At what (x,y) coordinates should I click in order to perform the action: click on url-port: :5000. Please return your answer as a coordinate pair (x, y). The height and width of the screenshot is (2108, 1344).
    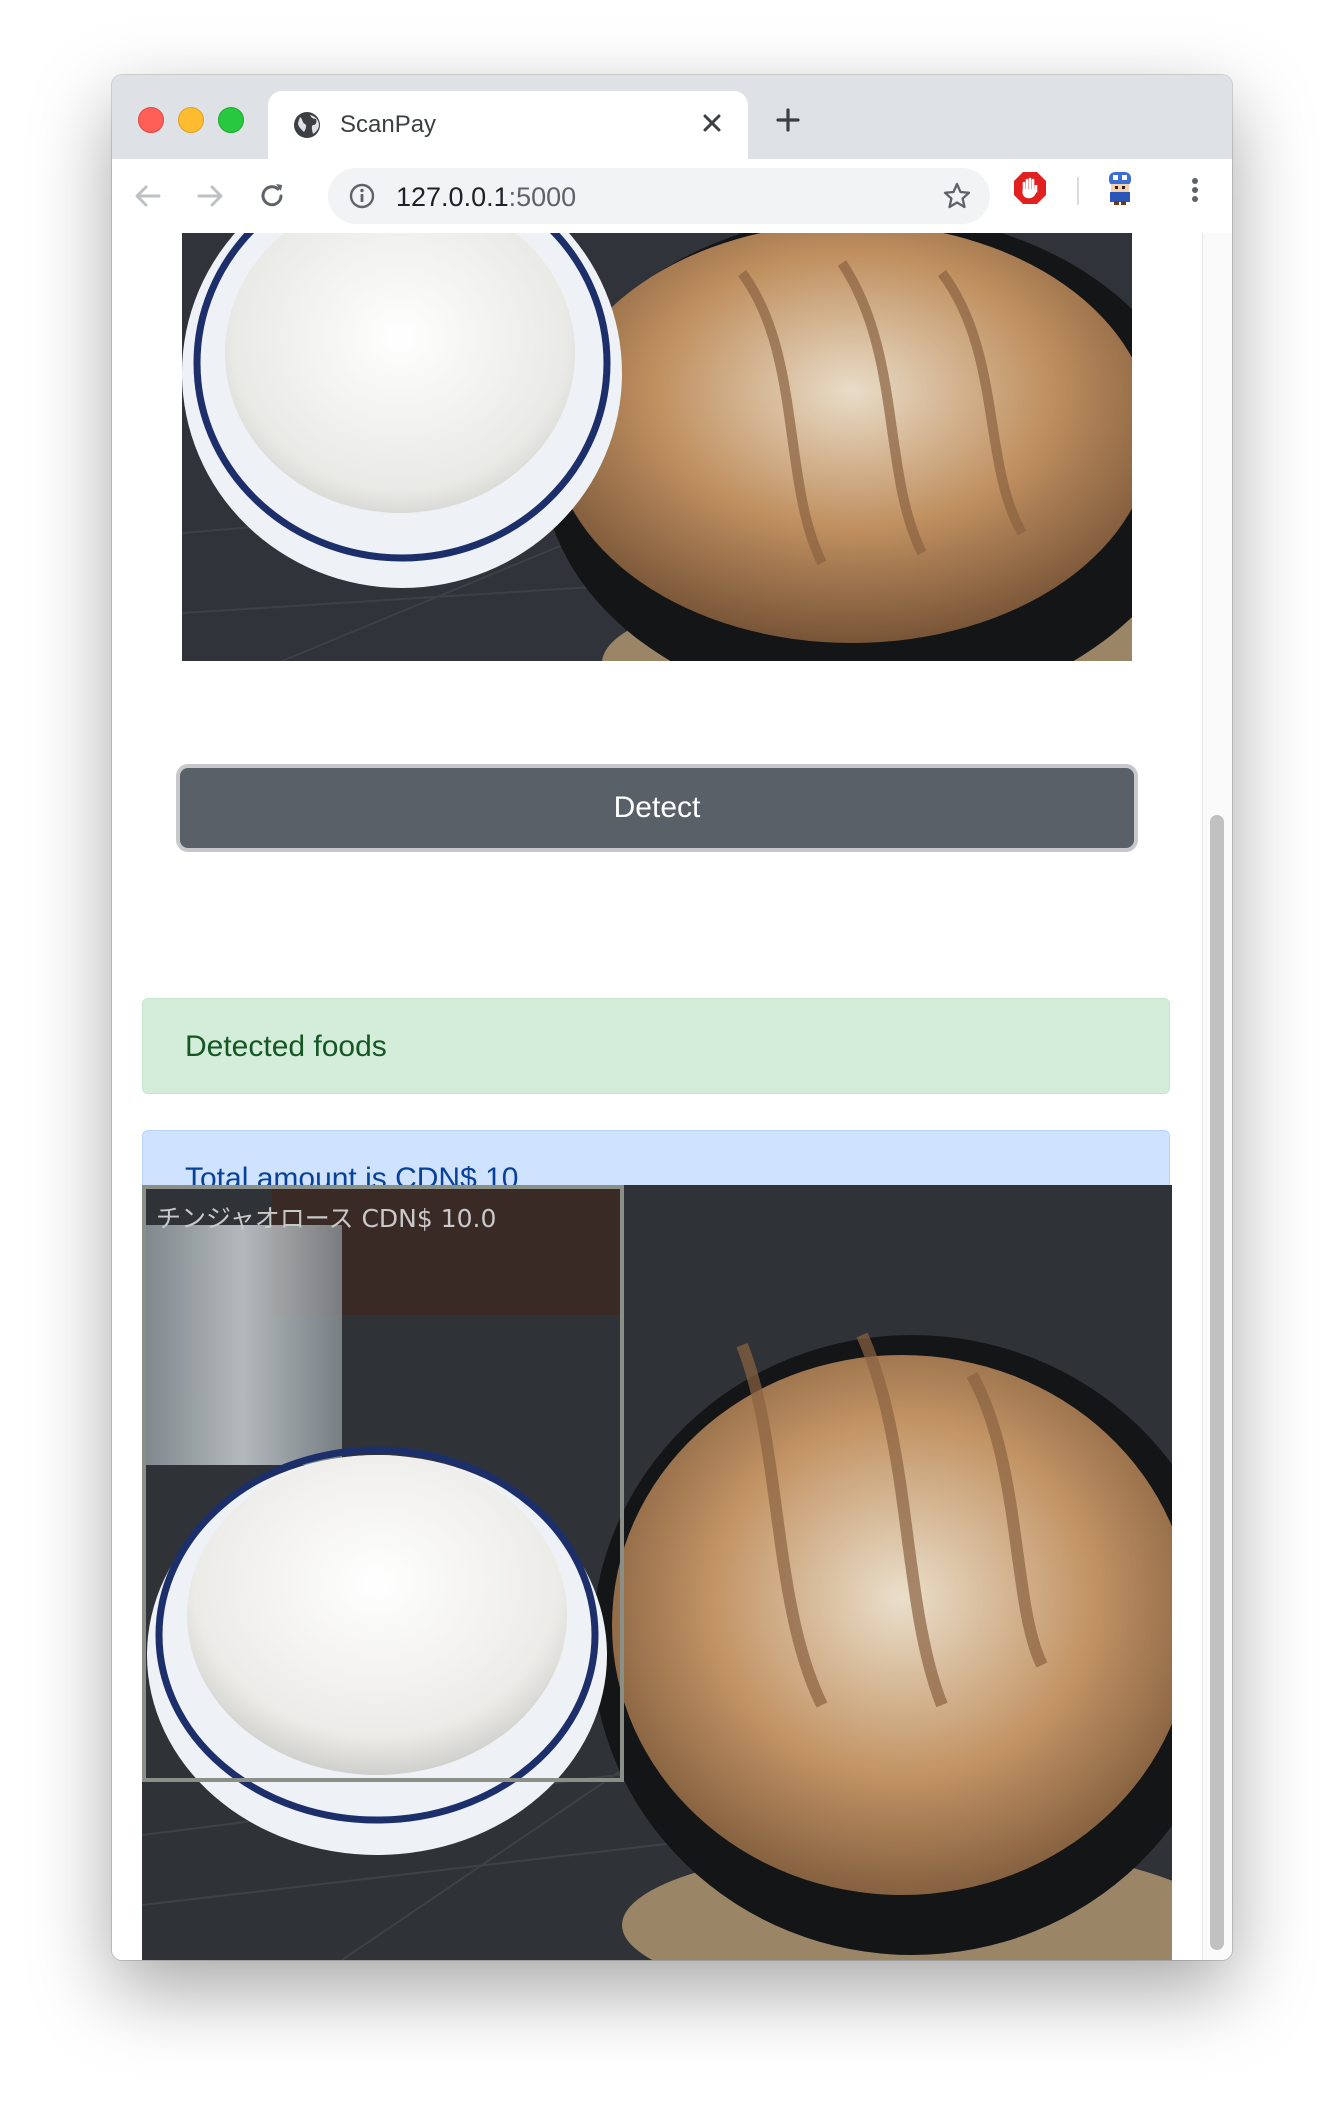
    Looking at the image, I should click on (542, 197).